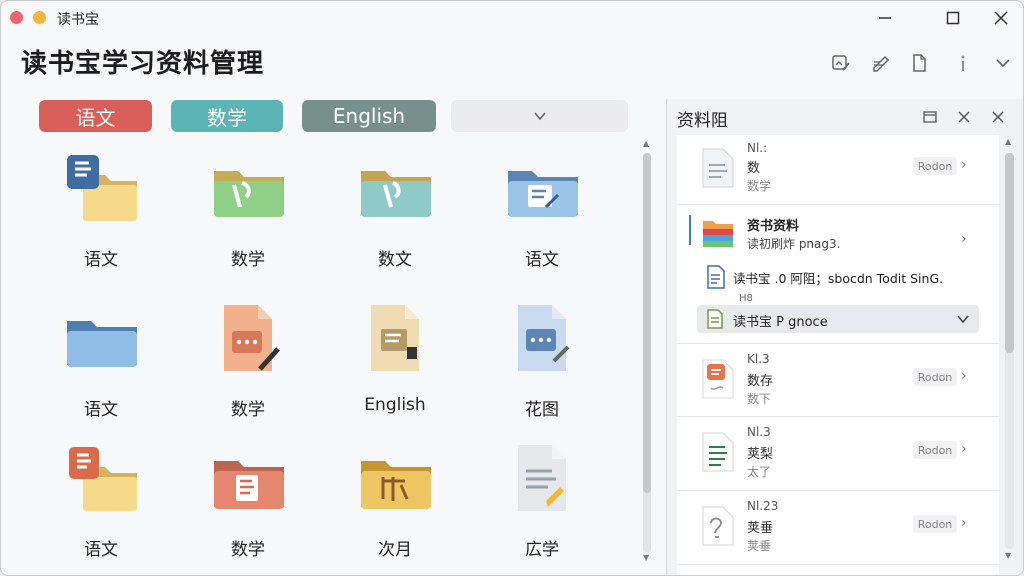  Describe the element at coordinates (1003, 63) in the screenshot. I see `more-dropdown-button` at that location.